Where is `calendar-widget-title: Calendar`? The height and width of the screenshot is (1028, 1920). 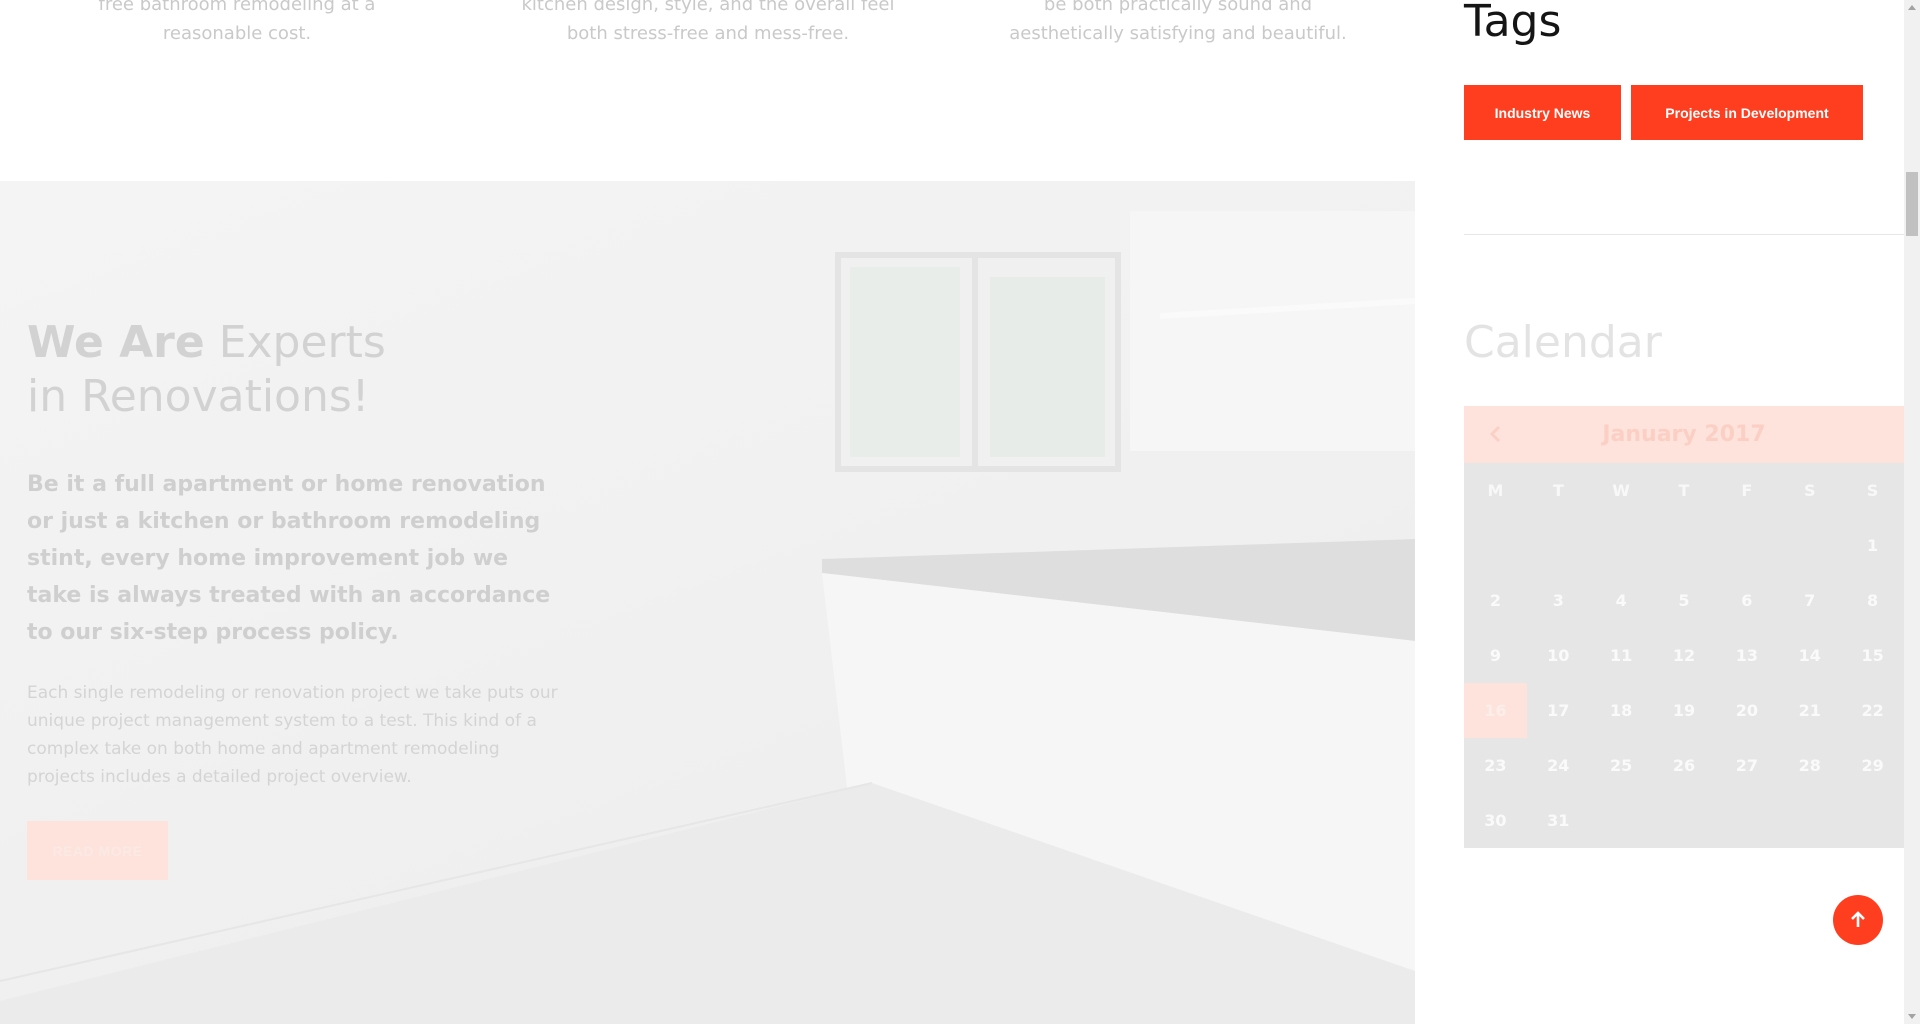 calendar-widget-title: Calendar is located at coordinates (1563, 342).